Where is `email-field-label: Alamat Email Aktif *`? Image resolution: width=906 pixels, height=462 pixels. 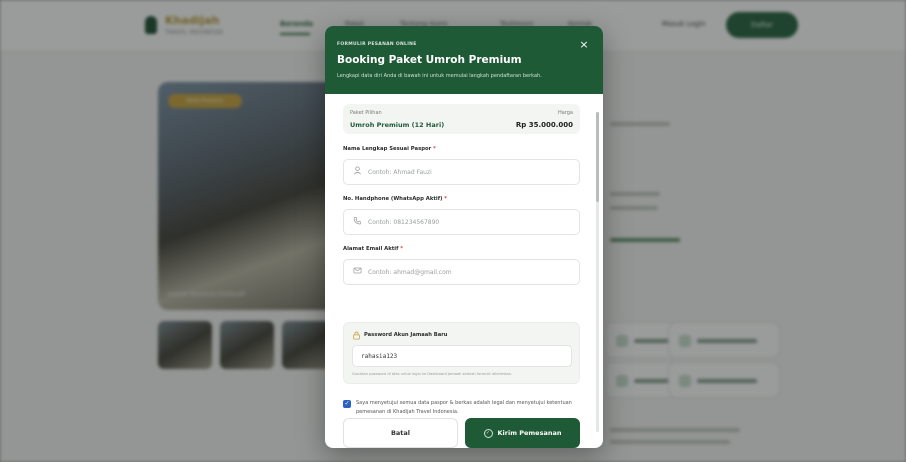
email-field-label: Alamat Email Aktif * is located at coordinates (373, 249).